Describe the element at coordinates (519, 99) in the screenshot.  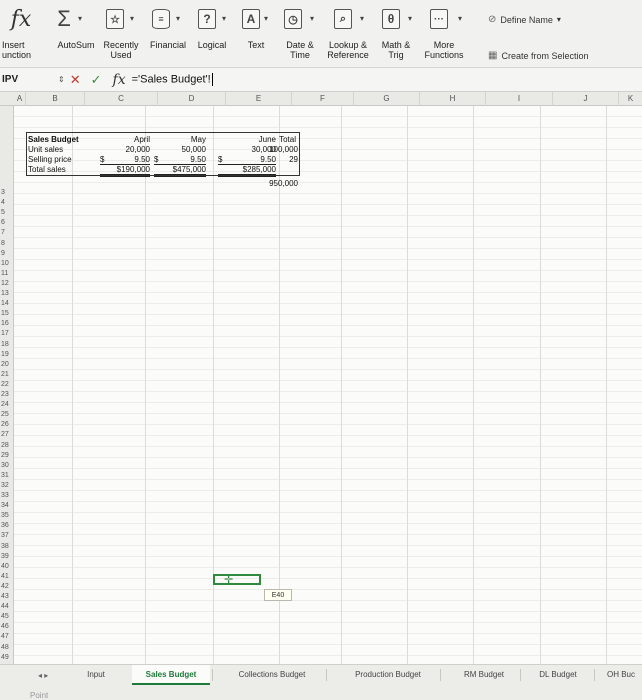
I see `column-header: I` at that location.